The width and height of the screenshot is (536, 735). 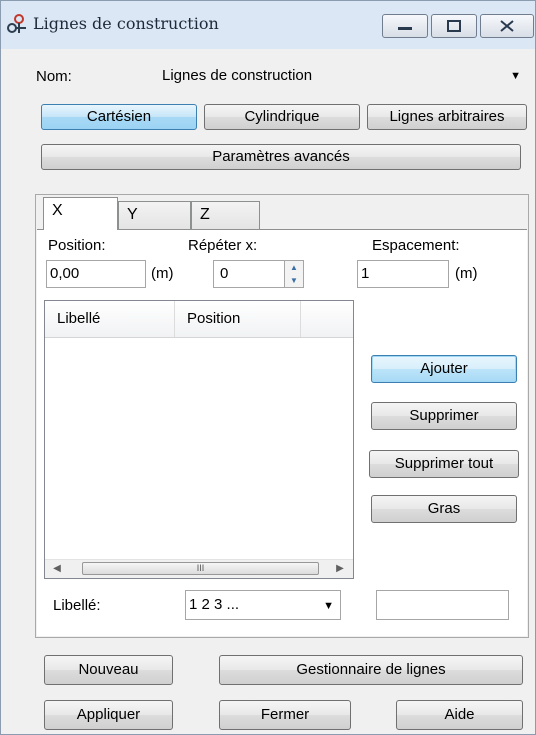 I want to click on spacing-input: 1, so click(x=403, y=274).